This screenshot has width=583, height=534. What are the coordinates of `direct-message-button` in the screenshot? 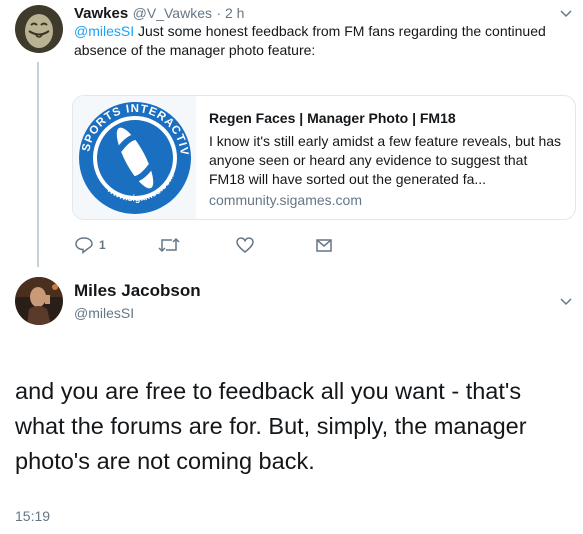 It's located at (324, 245).